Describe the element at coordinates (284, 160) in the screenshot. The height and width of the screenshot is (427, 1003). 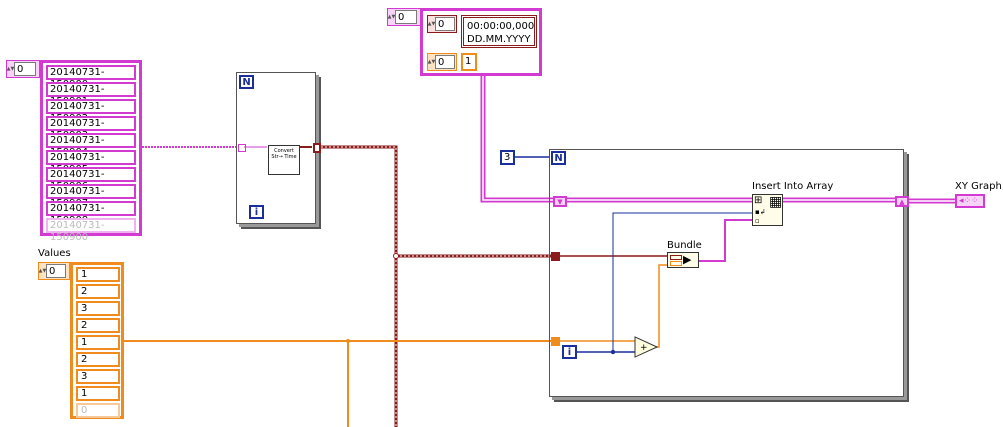
I see `convert-subvi: Convert Str→ Time` at that location.